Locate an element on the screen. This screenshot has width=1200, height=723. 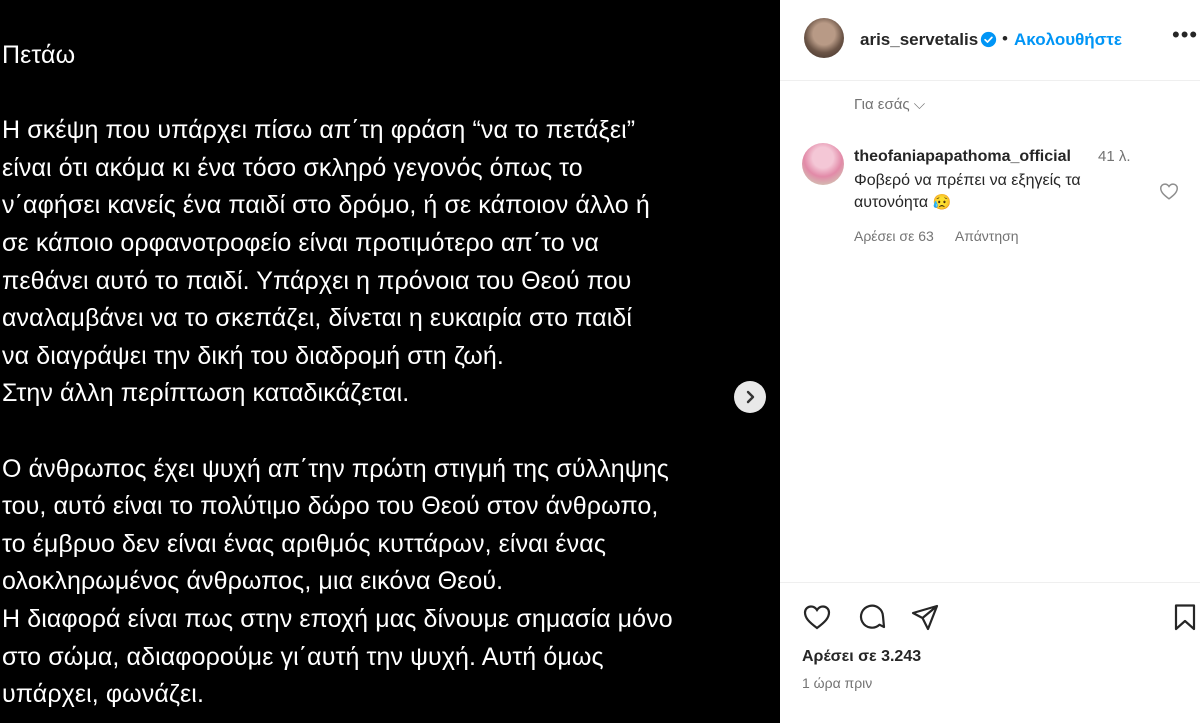
likes-count: Αρέσει σε 3.243 is located at coordinates (861, 657).